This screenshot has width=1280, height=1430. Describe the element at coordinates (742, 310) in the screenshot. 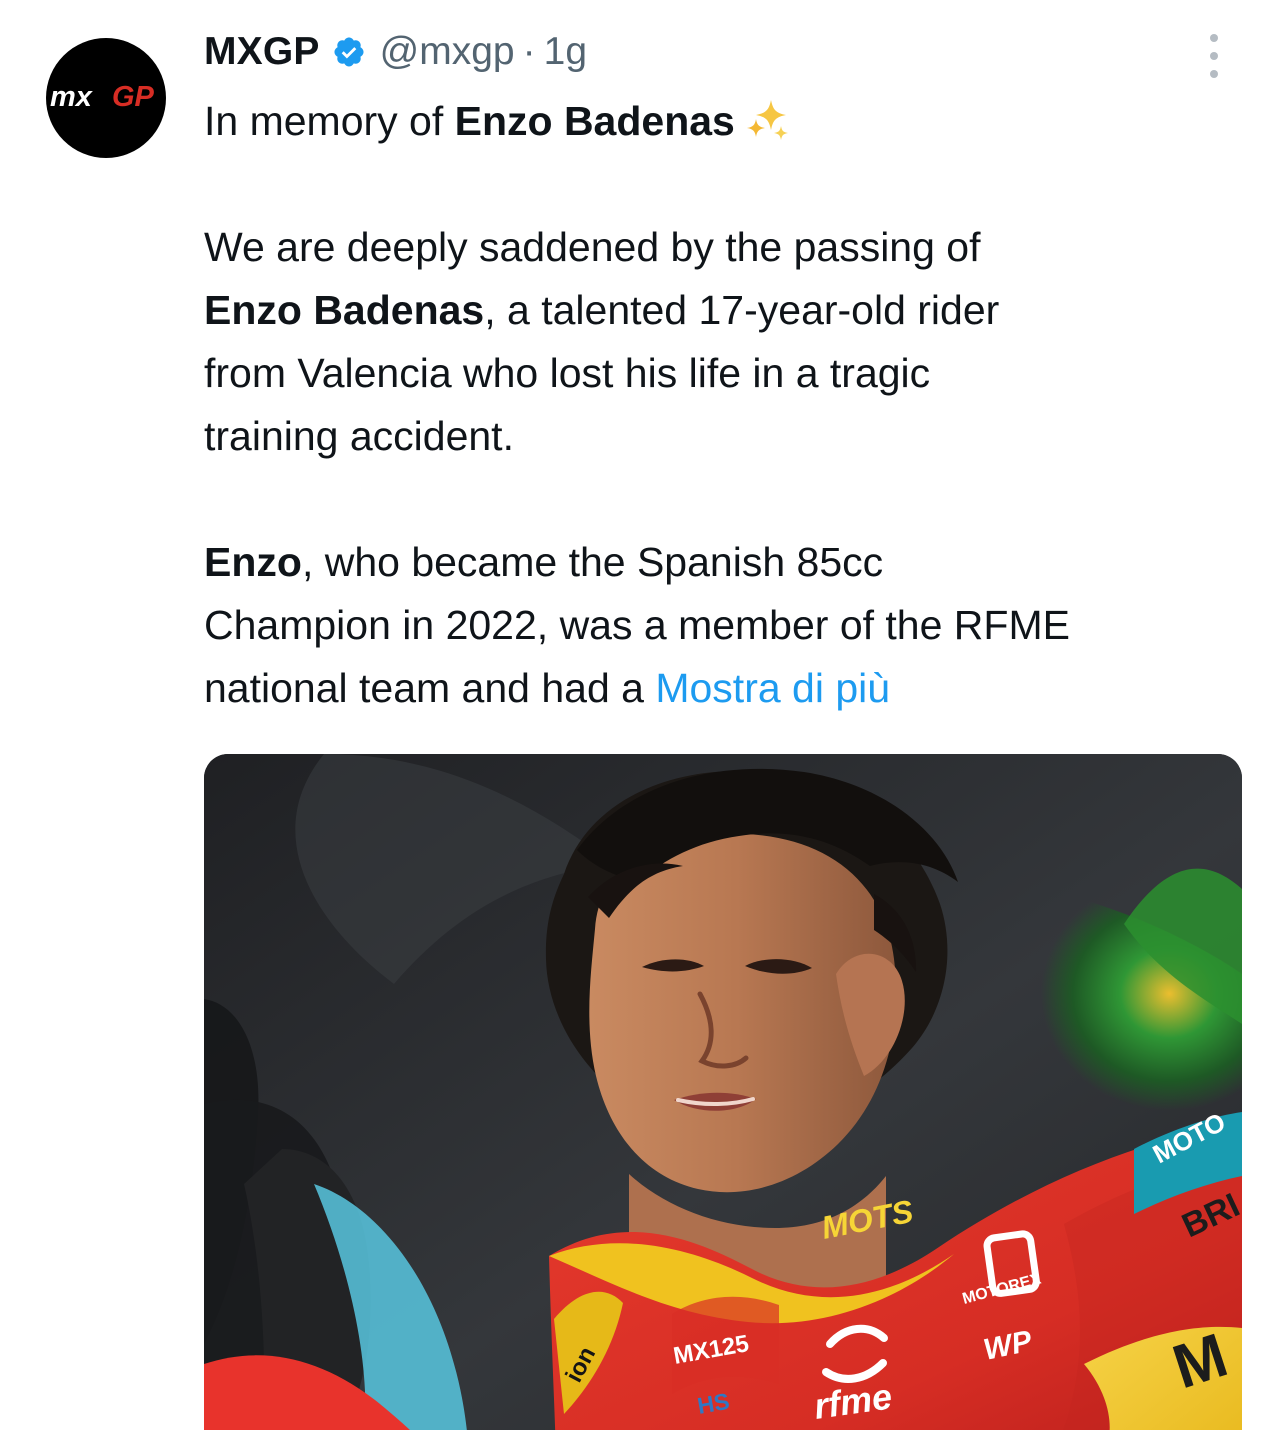

I see `paragraph-text: , a talented 17-year-old rider` at that location.